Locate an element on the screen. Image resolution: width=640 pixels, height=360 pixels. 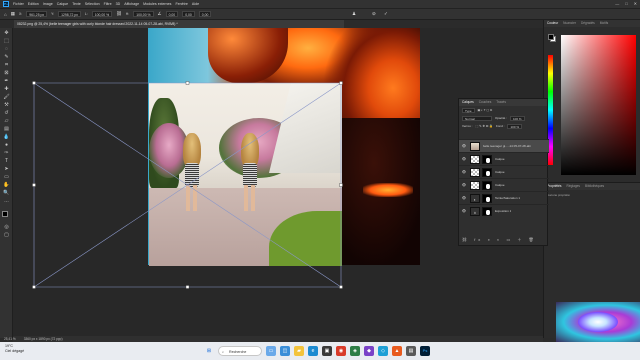
eraser-tool-icon: ▱ is located at coordinates (6, 121).